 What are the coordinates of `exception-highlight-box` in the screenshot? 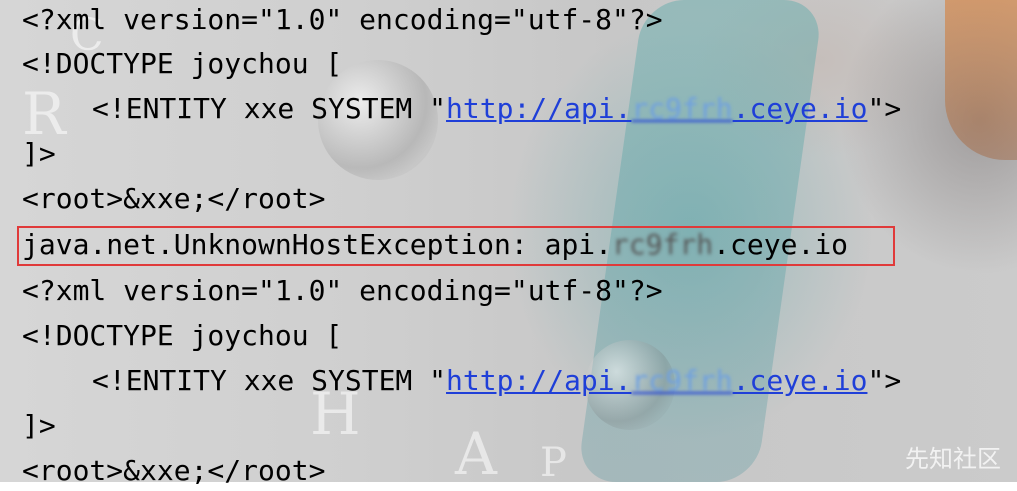 It's located at (456, 246).